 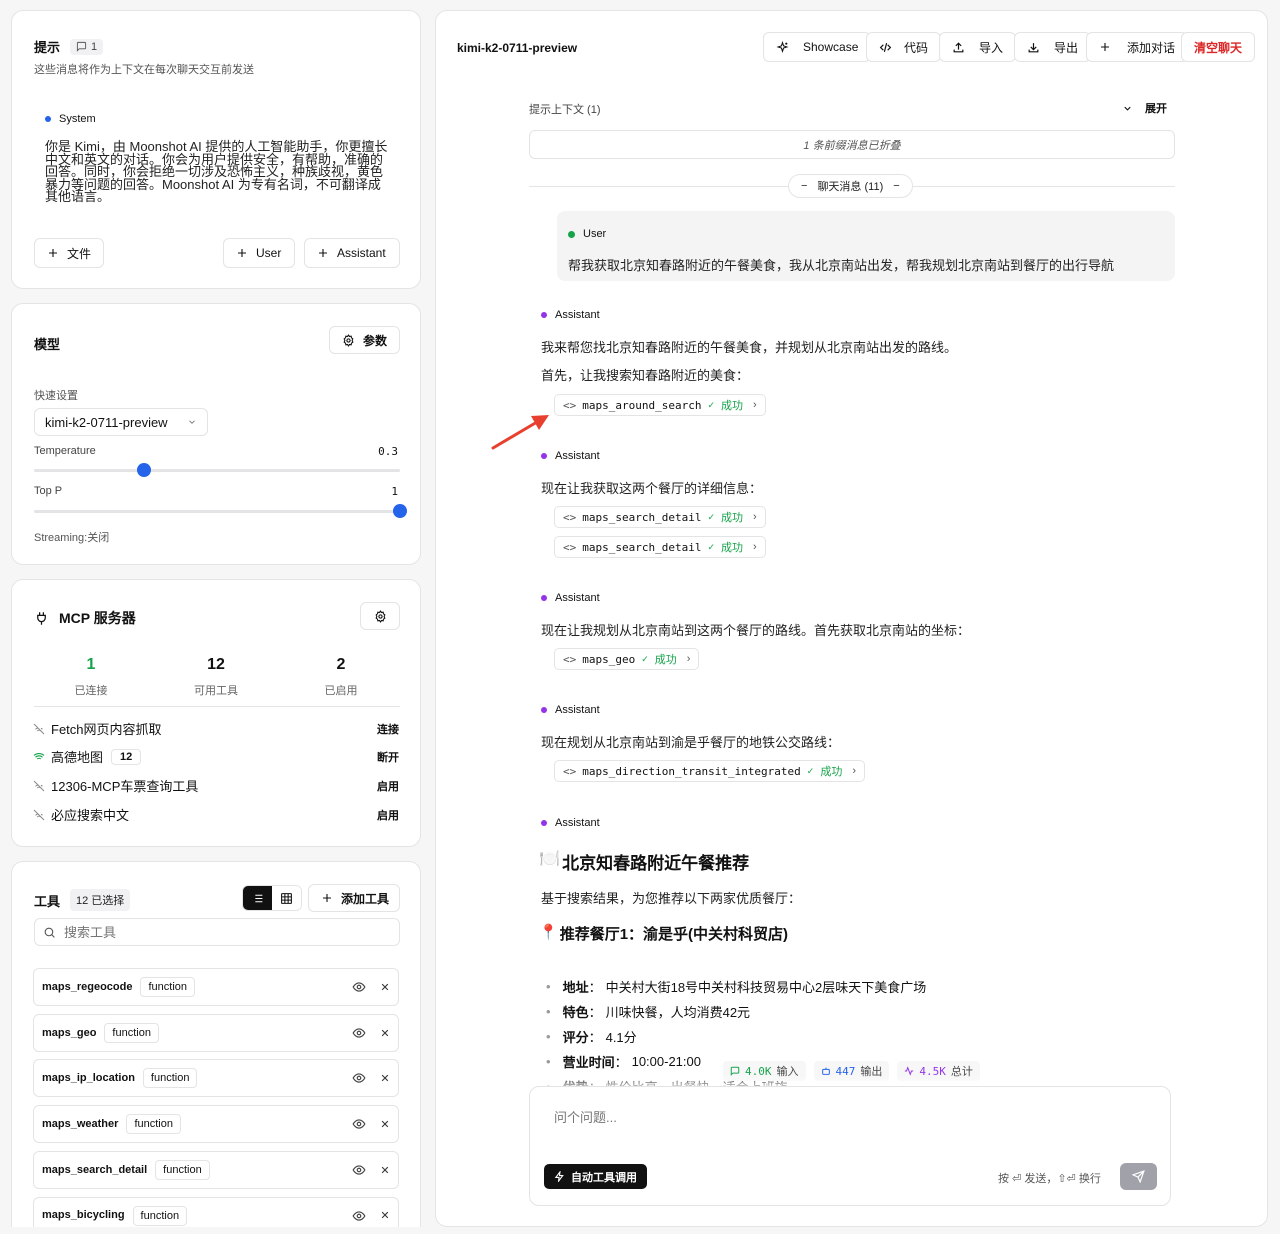 I want to click on assistant-text: 我来帮您找北京知春路附近的午餐美食，并规划从北京南站出发的路线。, so click(x=749, y=347).